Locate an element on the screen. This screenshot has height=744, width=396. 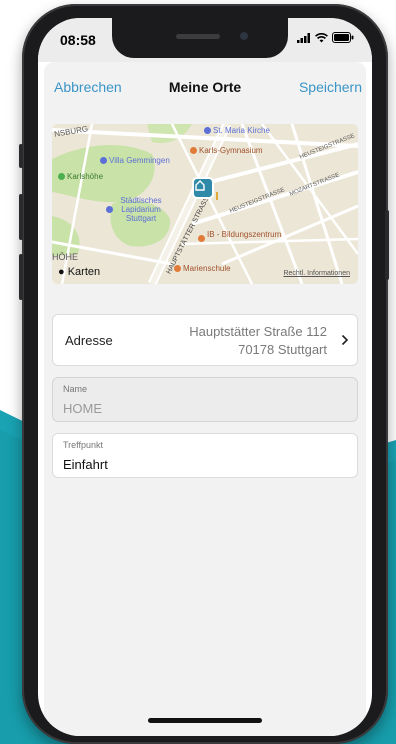
mute-switch is located at coordinates (21, 156).